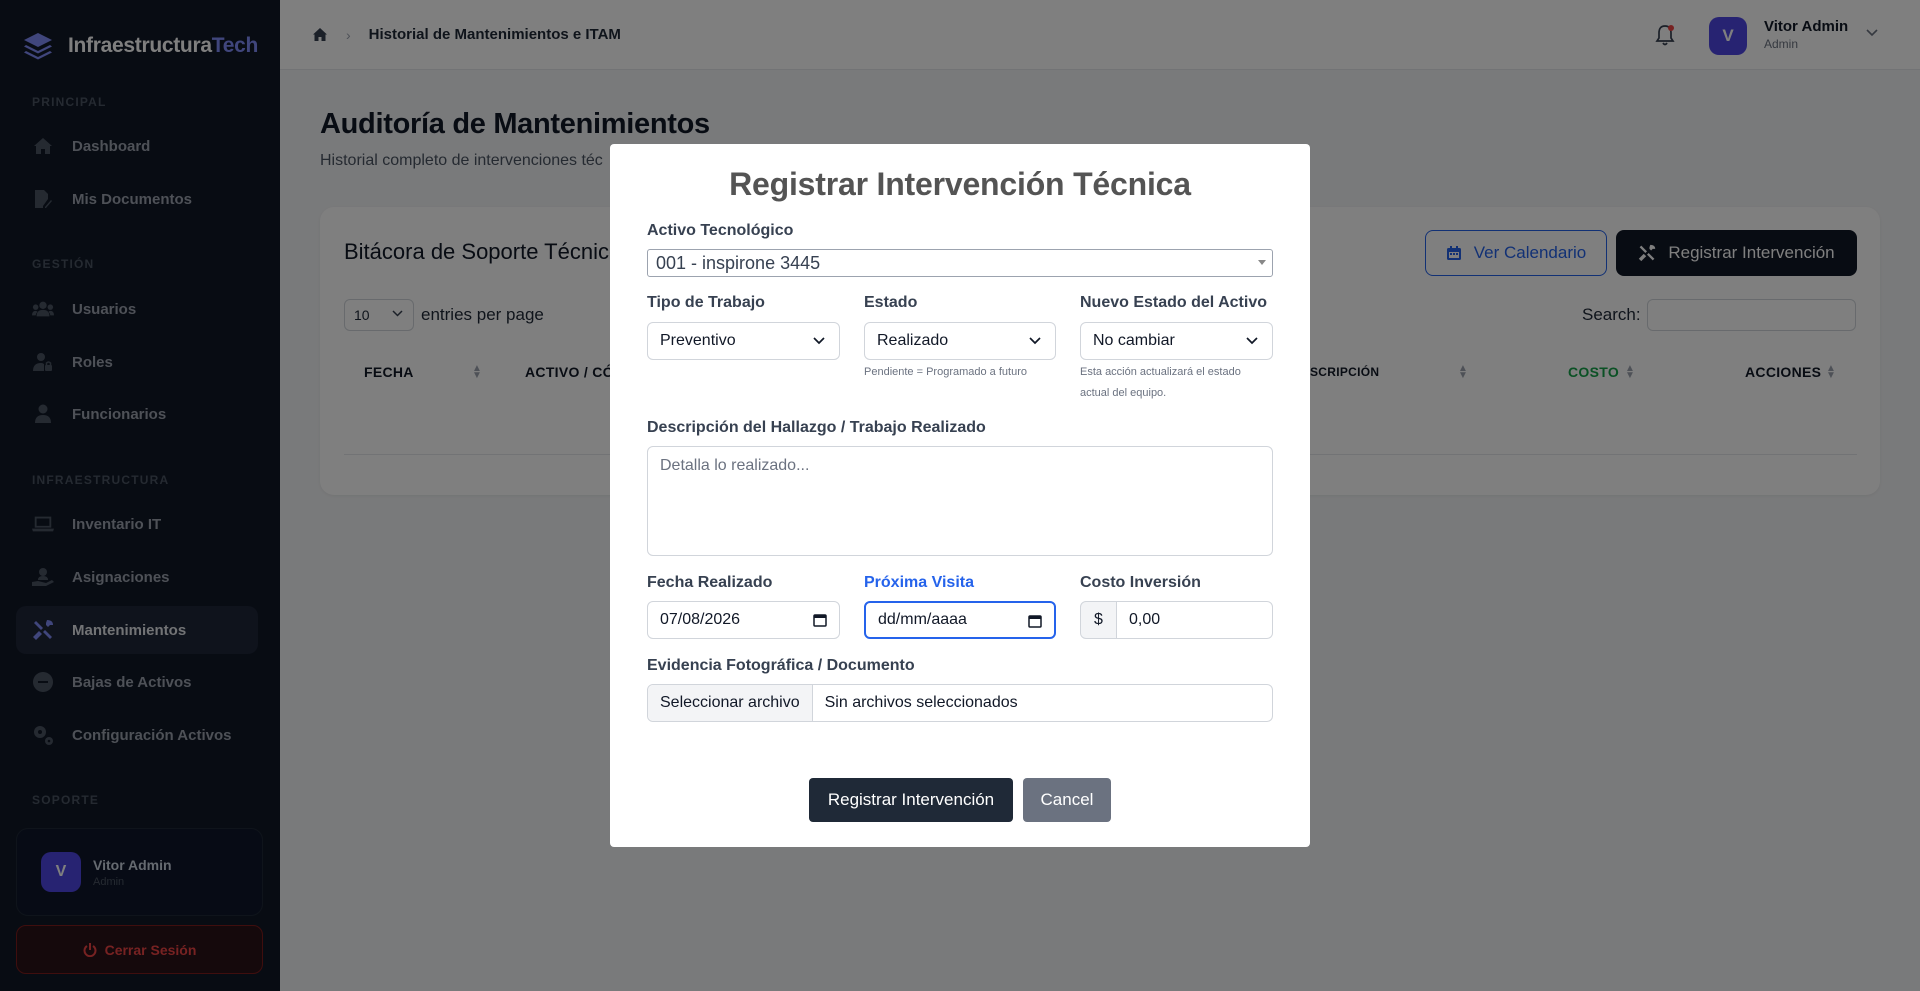  What do you see at coordinates (698, 340) in the screenshot?
I see `work-type-value: Preventivo` at bounding box center [698, 340].